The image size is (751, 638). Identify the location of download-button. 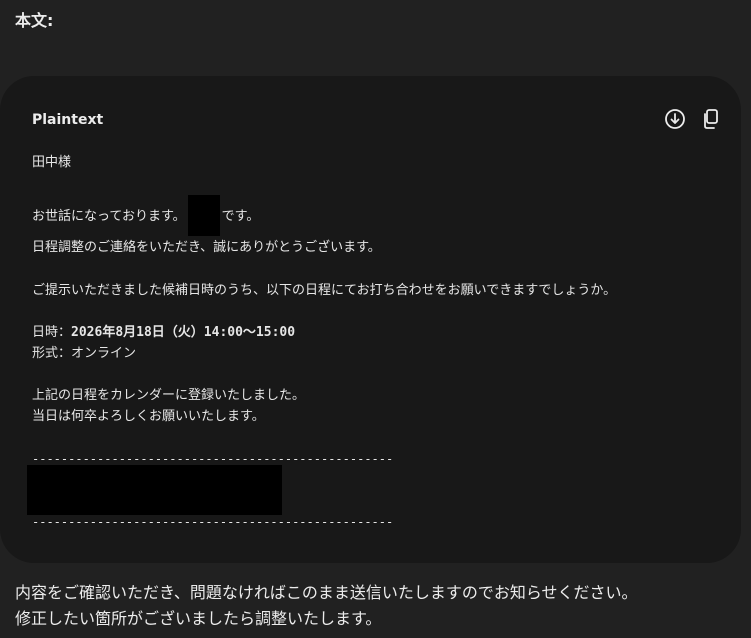
(675, 119).